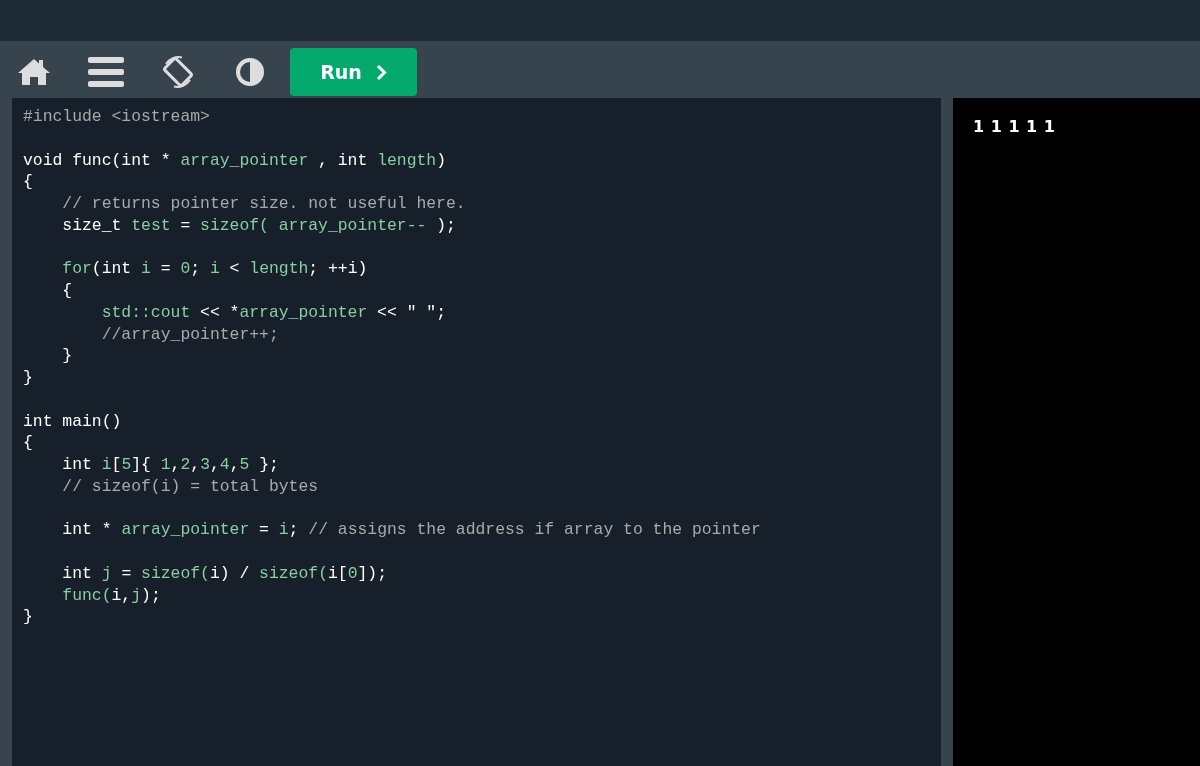 This screenshot has width=1200, height=766. I want to click on output-text: 1 1 1 1 1, so click(1014, 126).